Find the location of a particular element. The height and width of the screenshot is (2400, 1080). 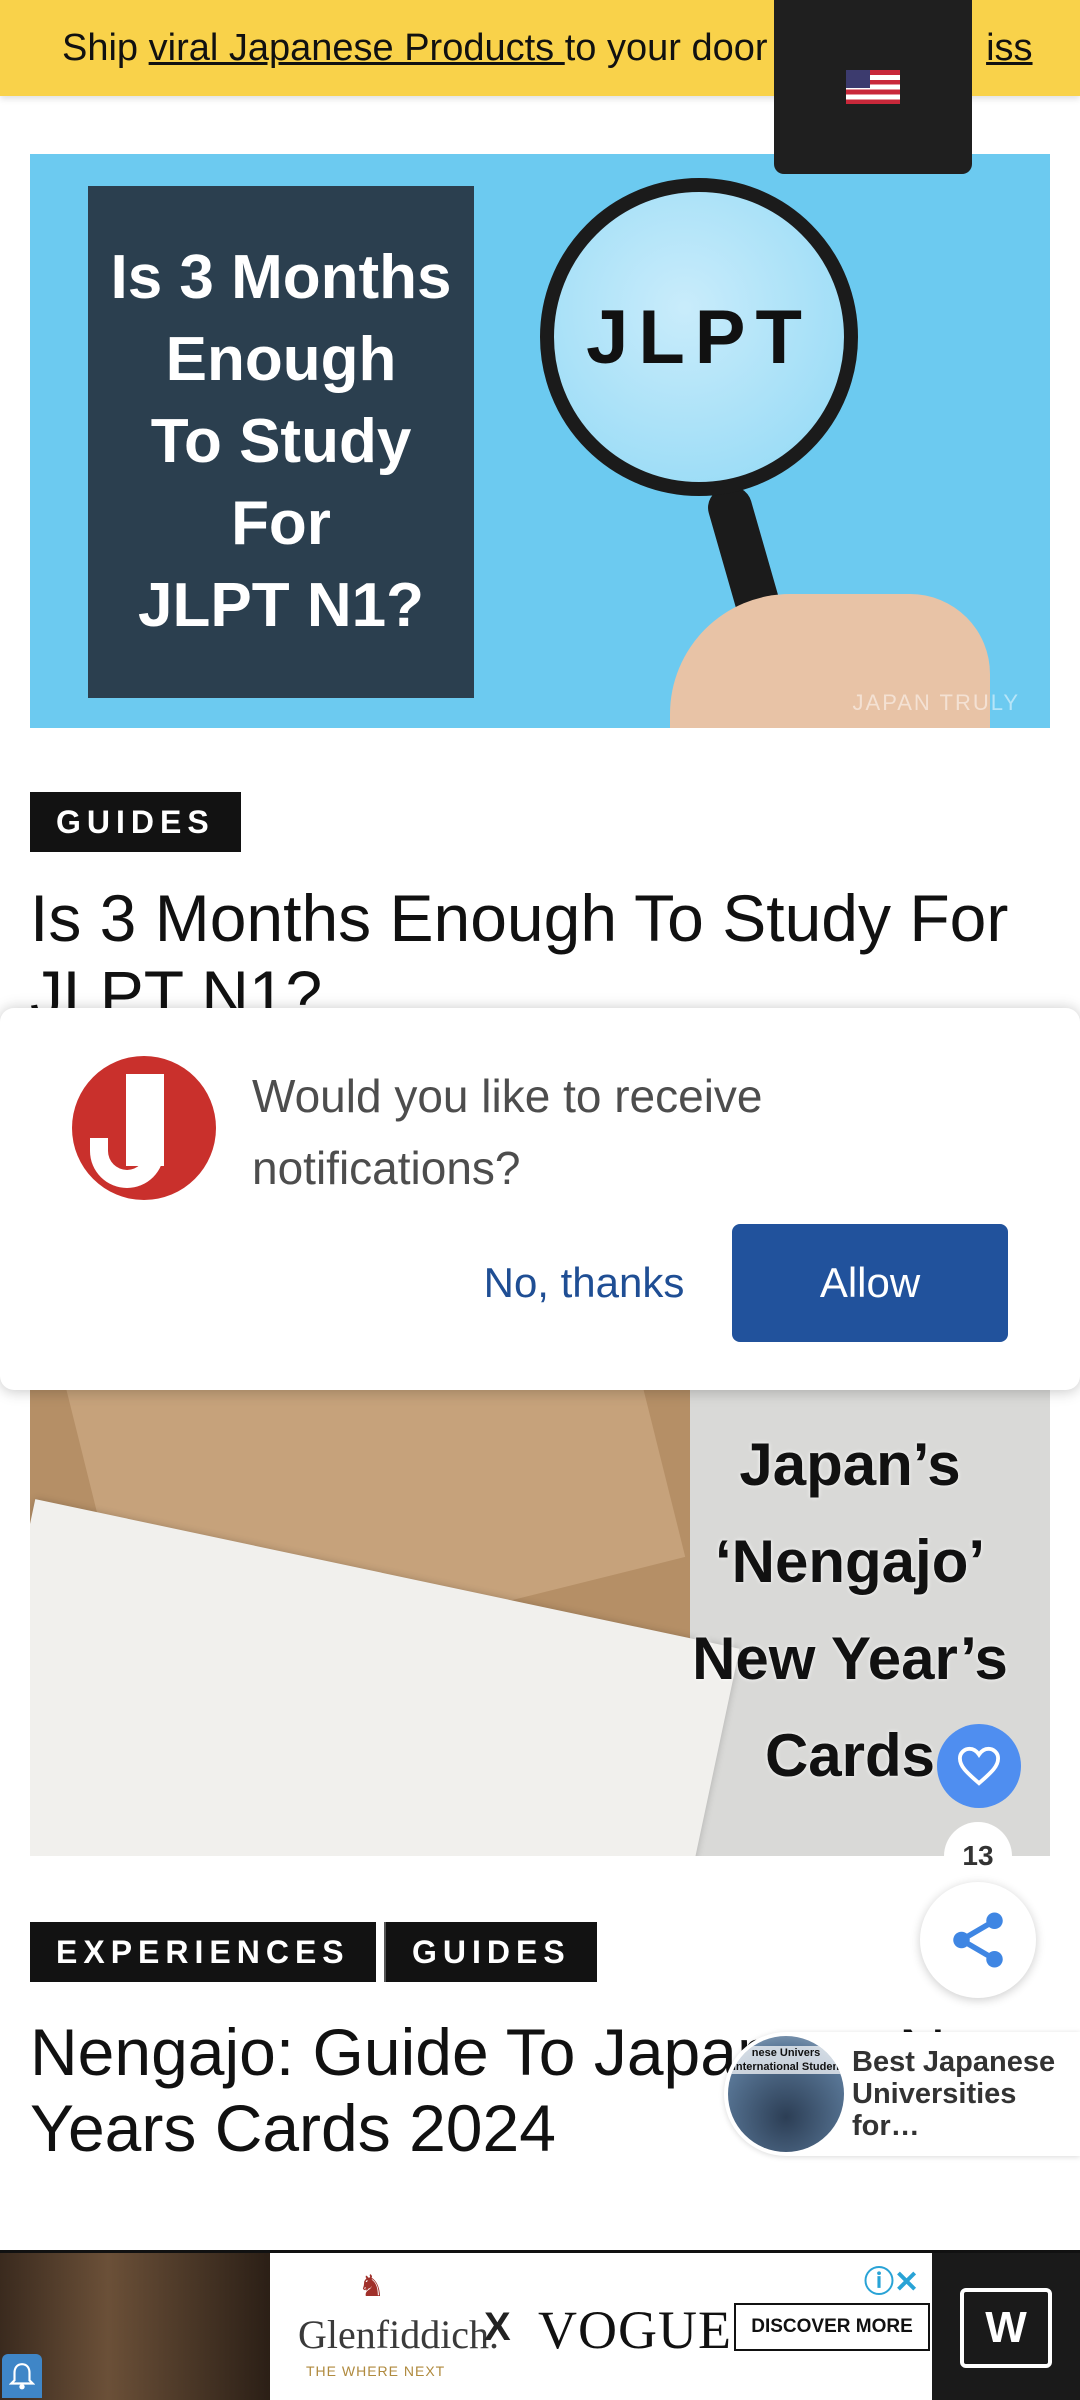

ad-collab-x: X is located at coordinates (497, 2327).